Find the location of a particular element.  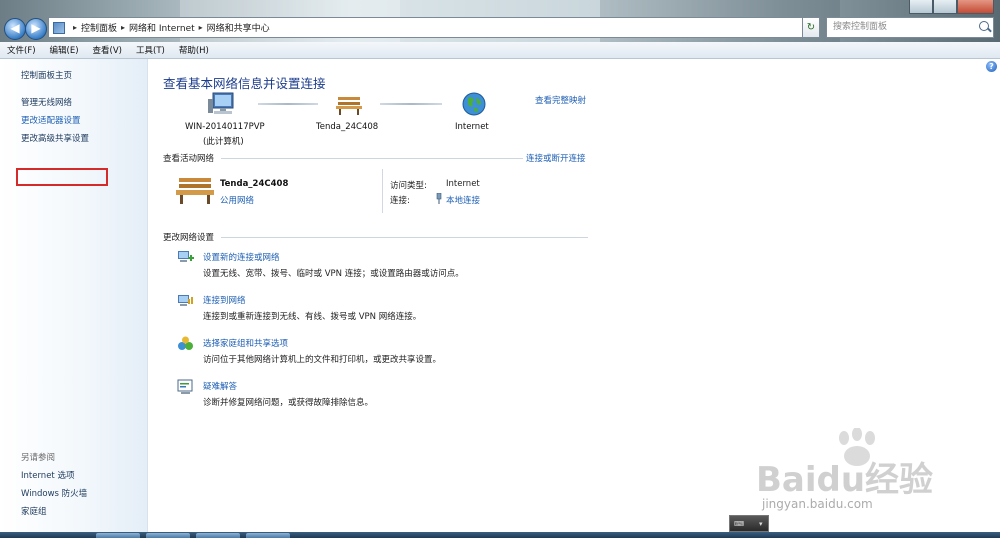

breadcrumb-item: 控制面板 is located at coordinates (99, 27).